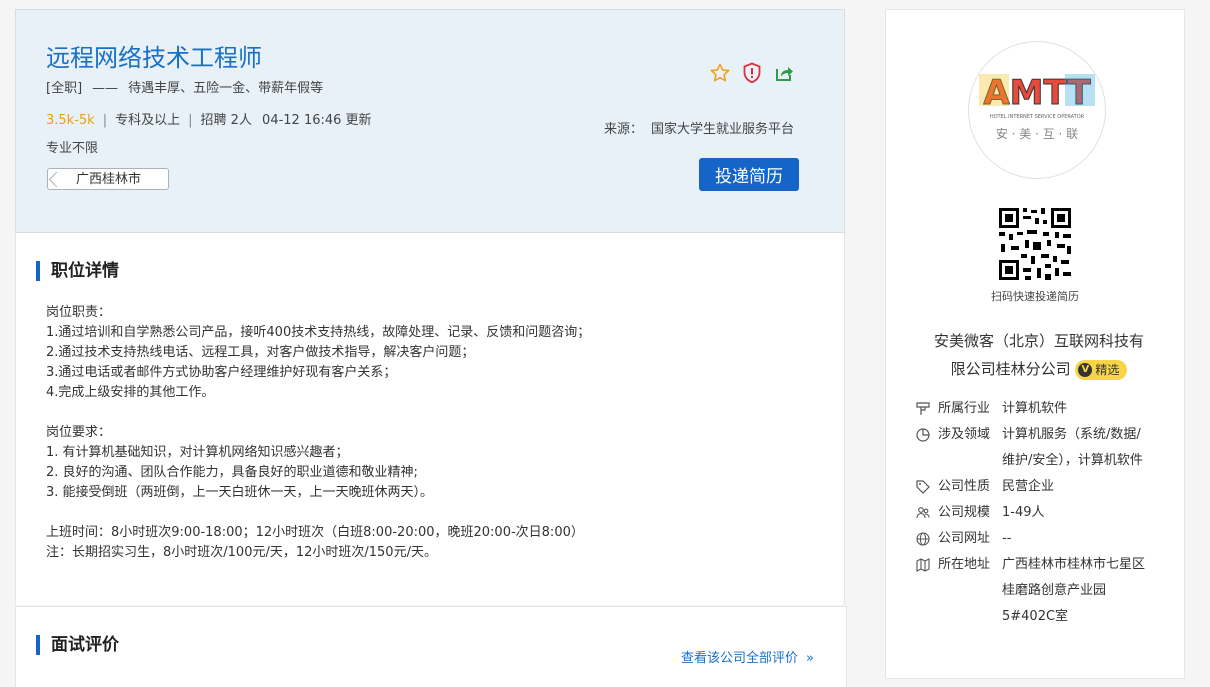 This screenshot has width=1210, height=687. What do you see at coordinates (105, 88) in the screenshot?
I see `job-type-dash: ——` at bounding box center [105, 88].